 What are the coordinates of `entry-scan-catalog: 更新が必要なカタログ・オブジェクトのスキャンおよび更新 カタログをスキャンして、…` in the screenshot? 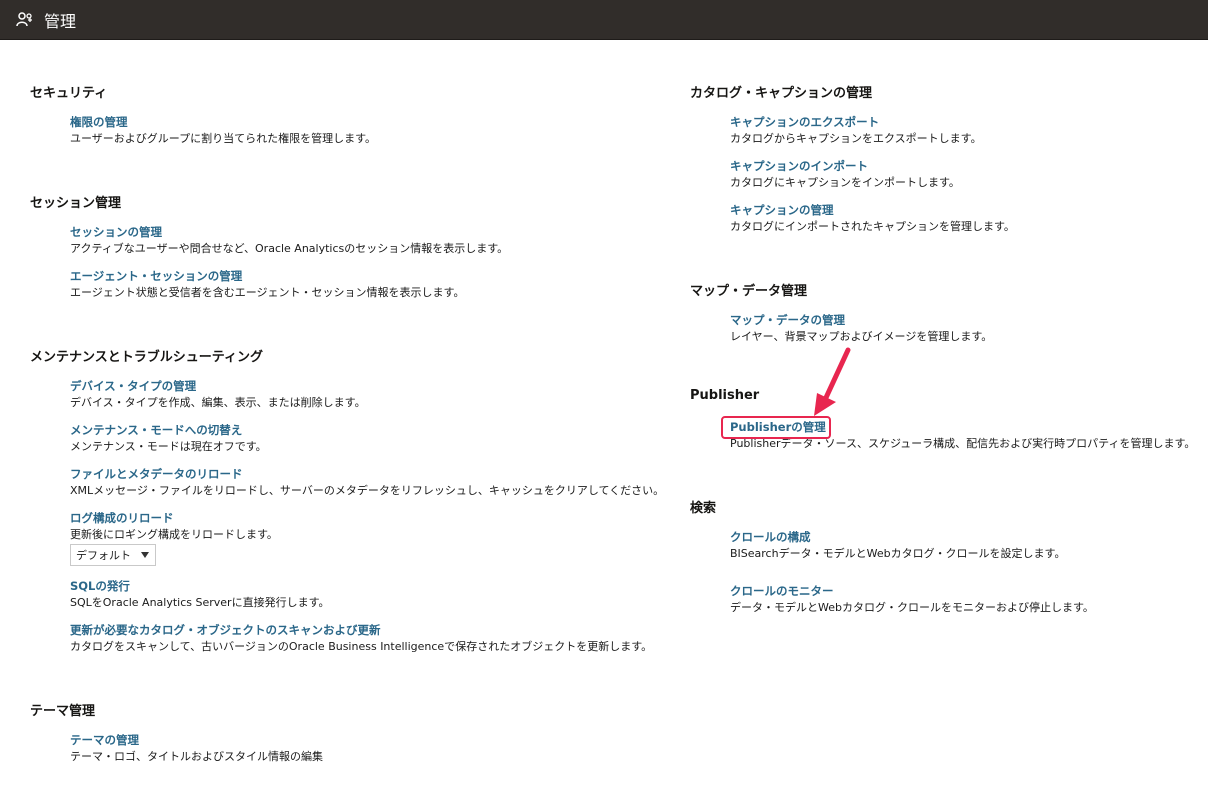 It's located at (361, 638).